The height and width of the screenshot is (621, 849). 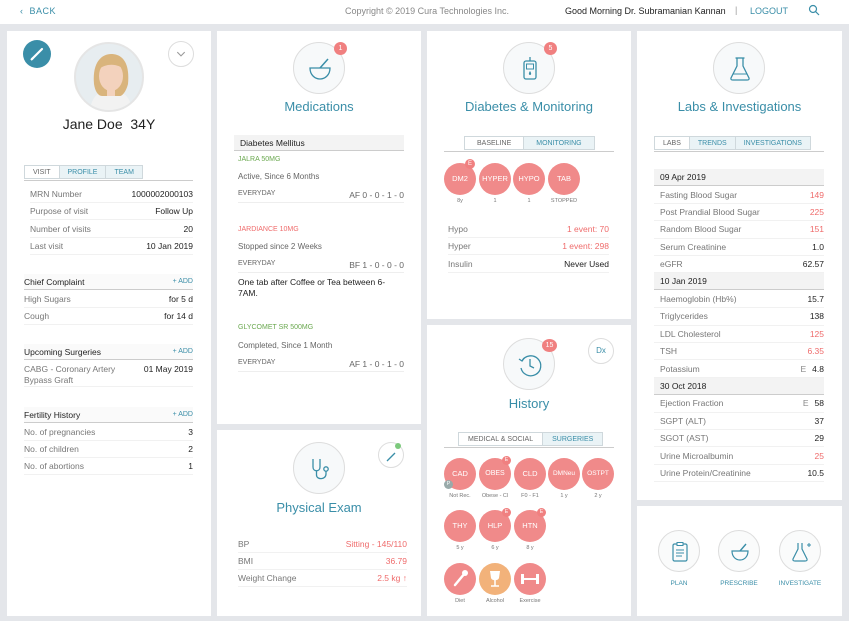 What do you see at coordinates (460, 579) in the screenshot?
I see `pill-diet` at bounding box center [460, 579].